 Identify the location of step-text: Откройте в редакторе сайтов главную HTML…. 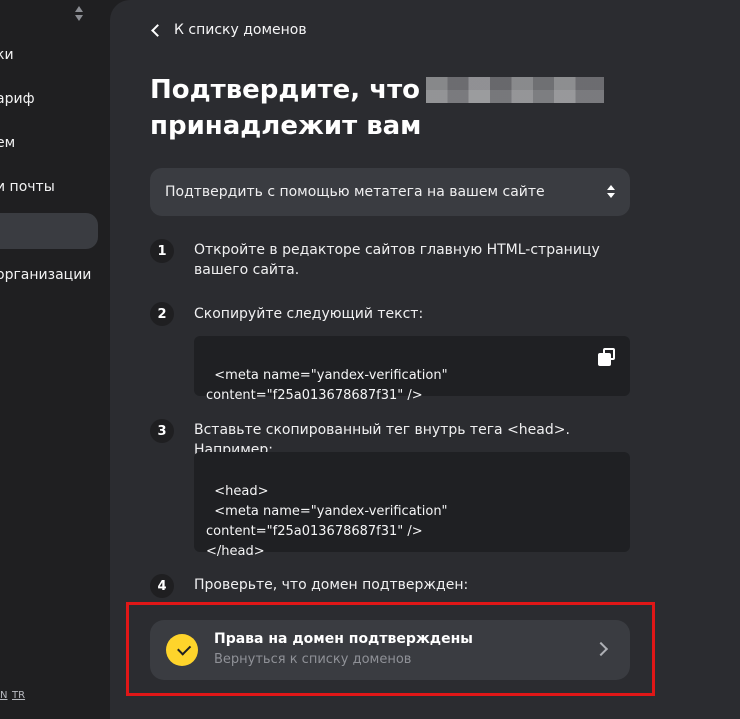
(397, 260).